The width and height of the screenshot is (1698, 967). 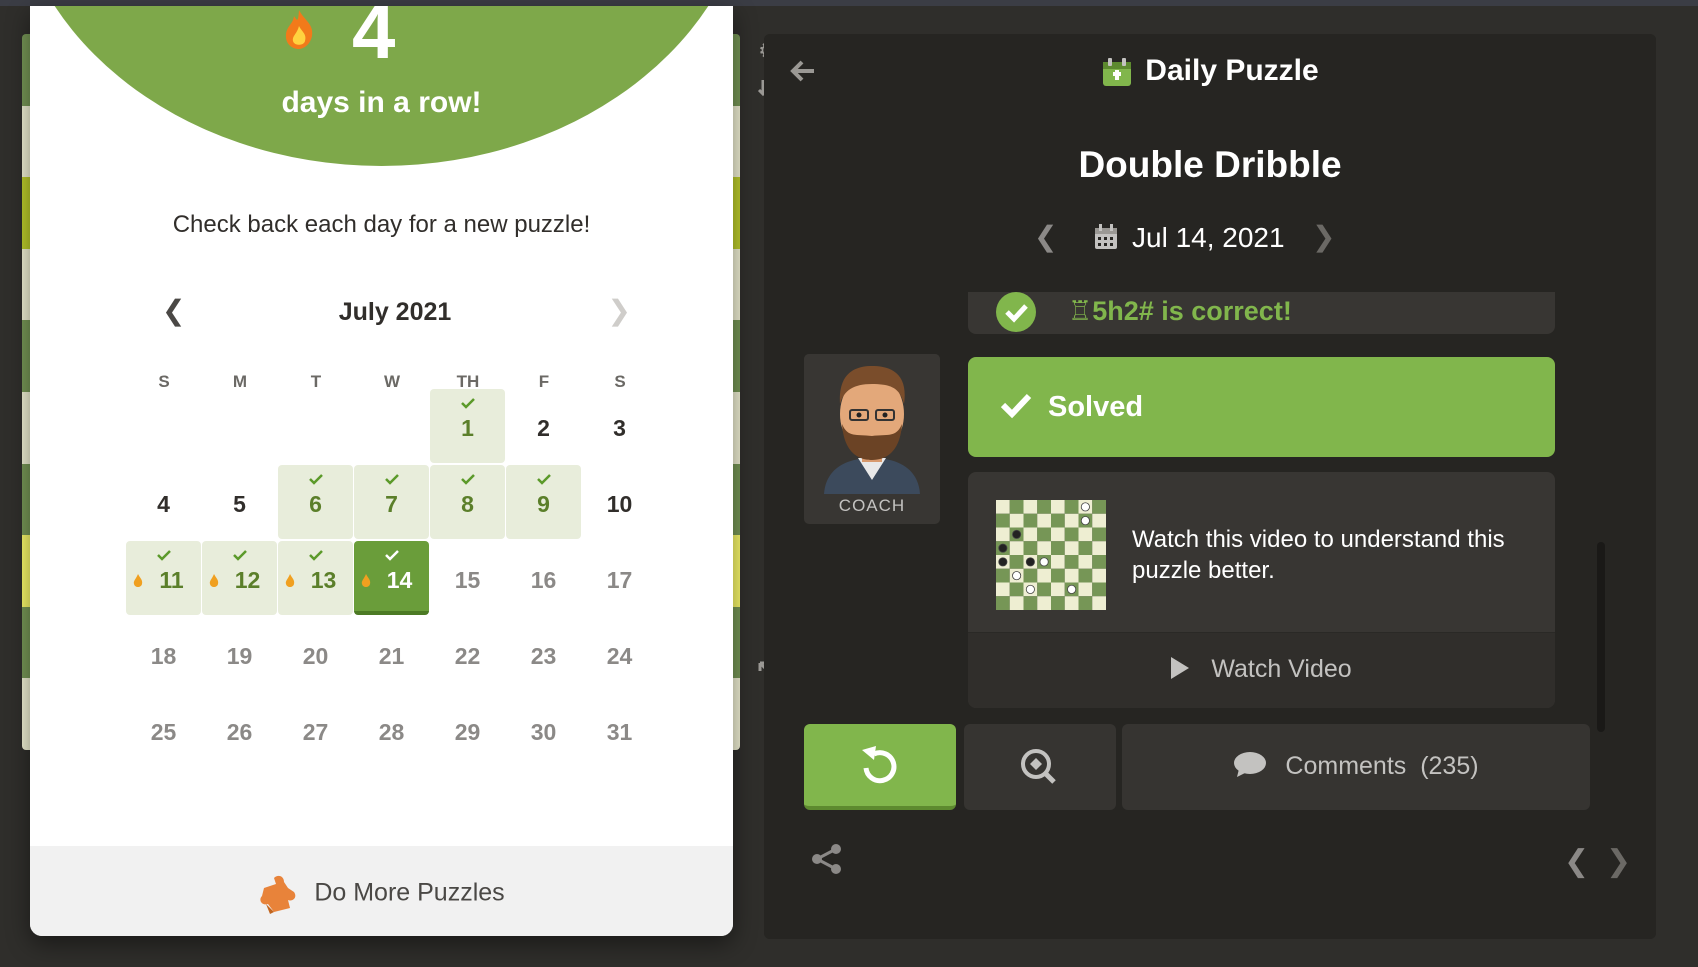 I want to click on calendar-day: 20, so click(x=315, y=654).